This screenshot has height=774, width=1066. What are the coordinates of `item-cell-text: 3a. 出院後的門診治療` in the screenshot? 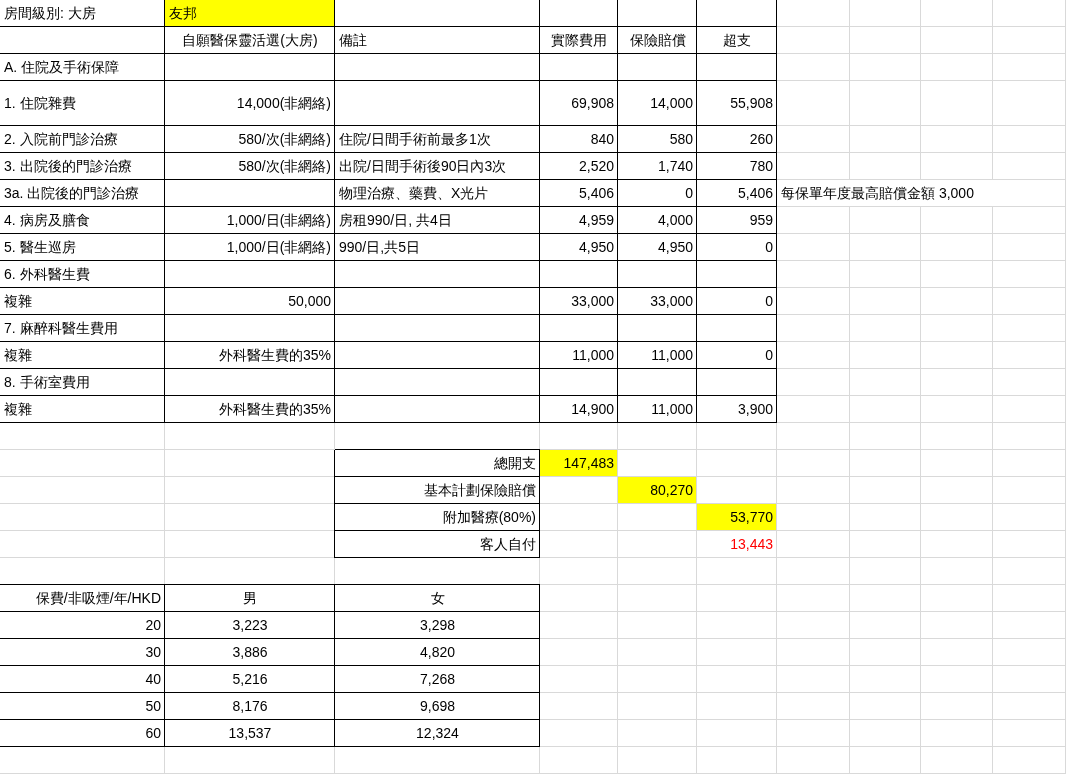 It's located at (72, 193).